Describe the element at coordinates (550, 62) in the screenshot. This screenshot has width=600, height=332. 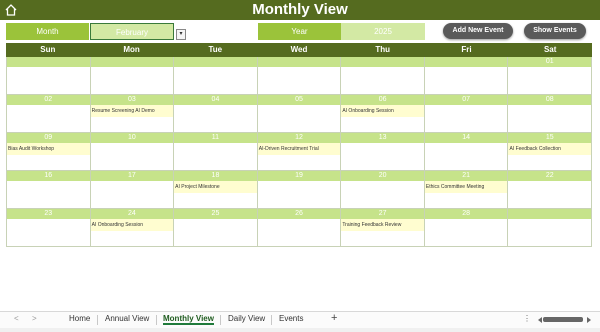
I see `day-number: 01` at that location.